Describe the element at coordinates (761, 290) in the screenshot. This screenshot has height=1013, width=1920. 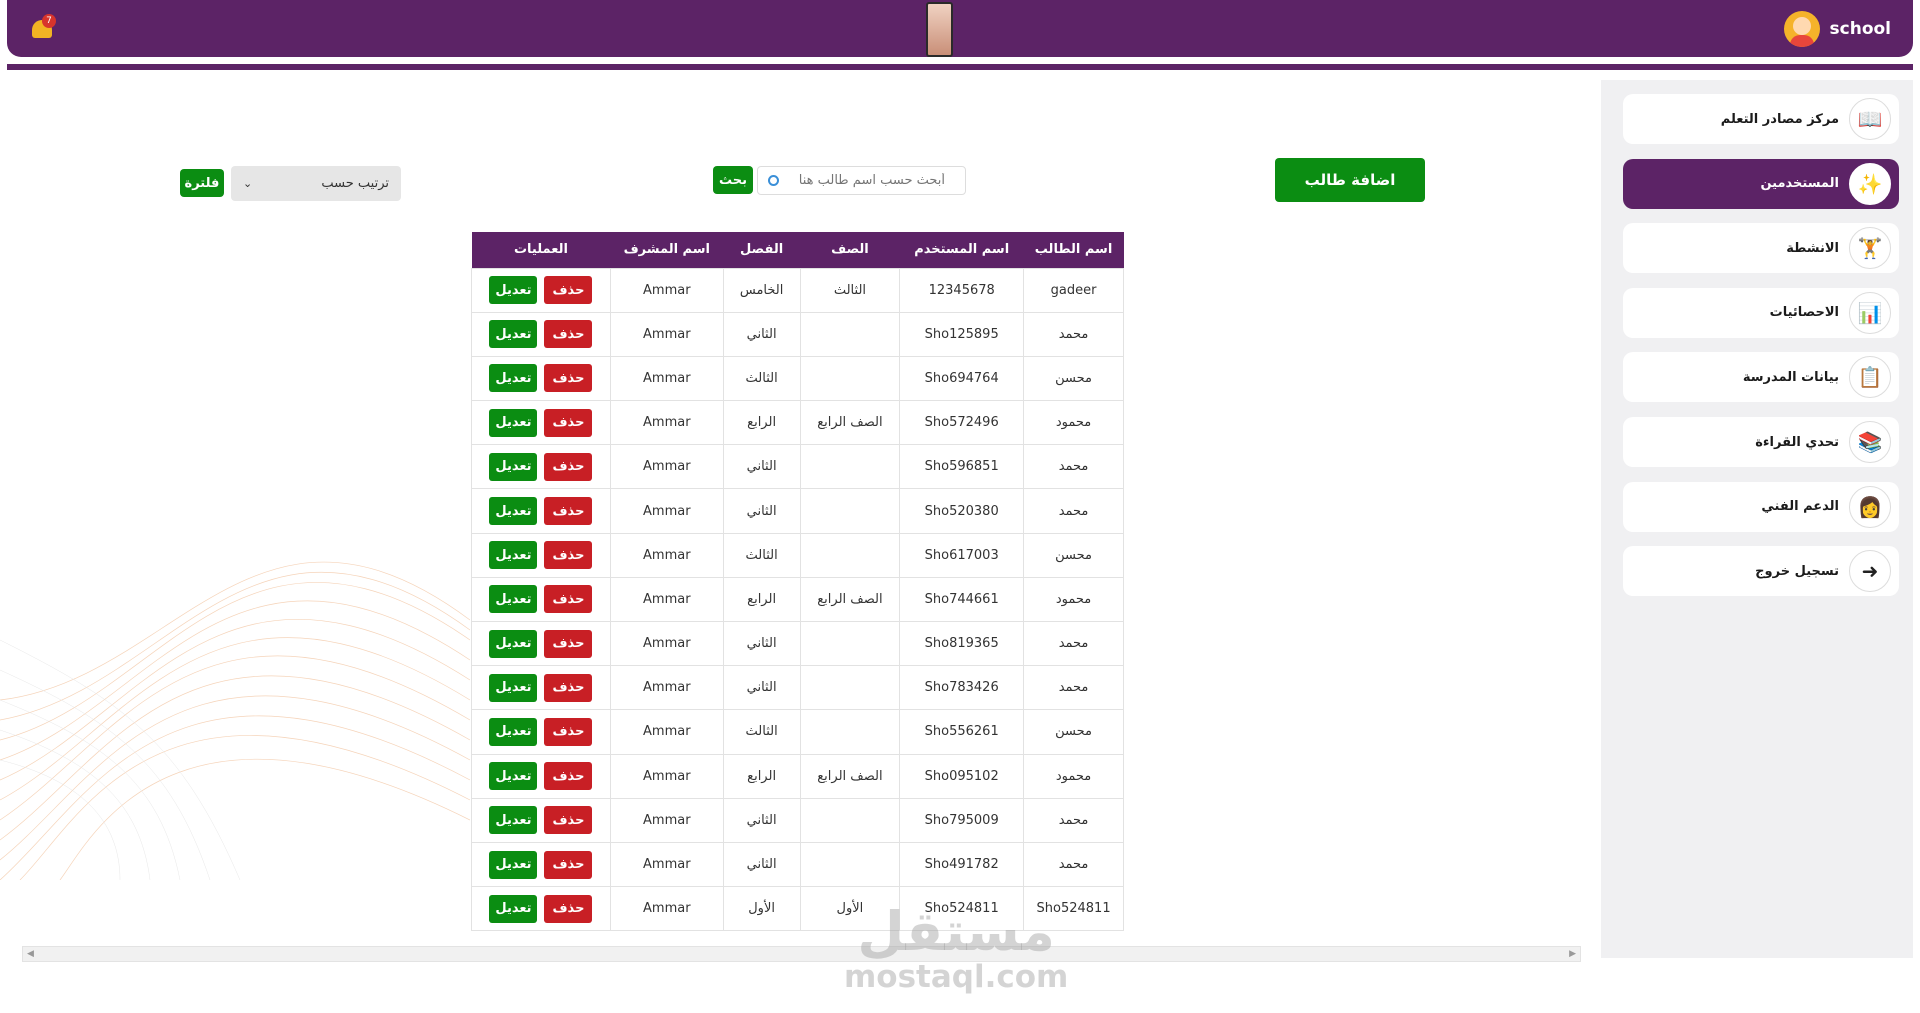
I see `cell-class: الخامس` at that location.